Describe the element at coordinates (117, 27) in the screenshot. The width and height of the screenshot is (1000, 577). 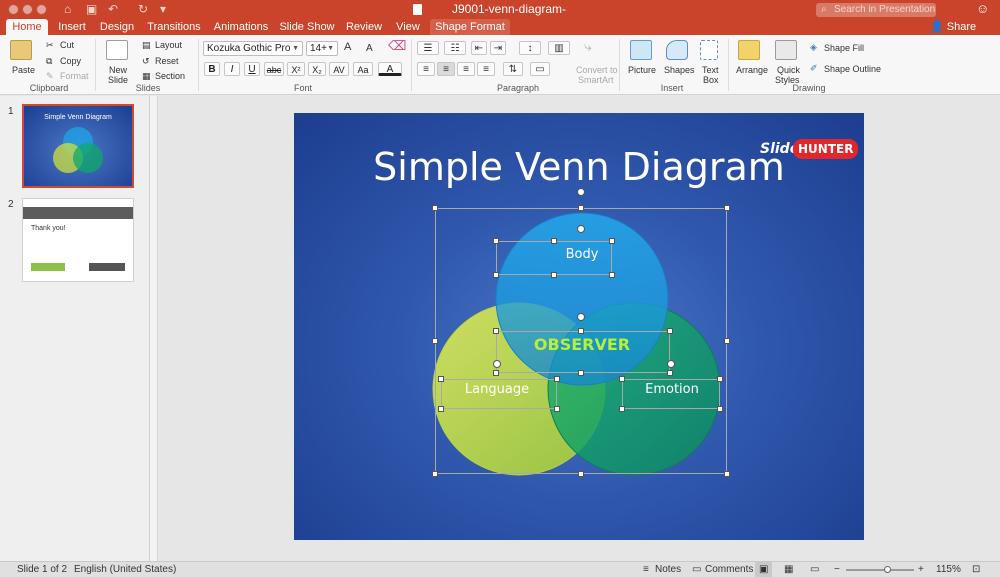
I see `tab-design: Design` at that location.